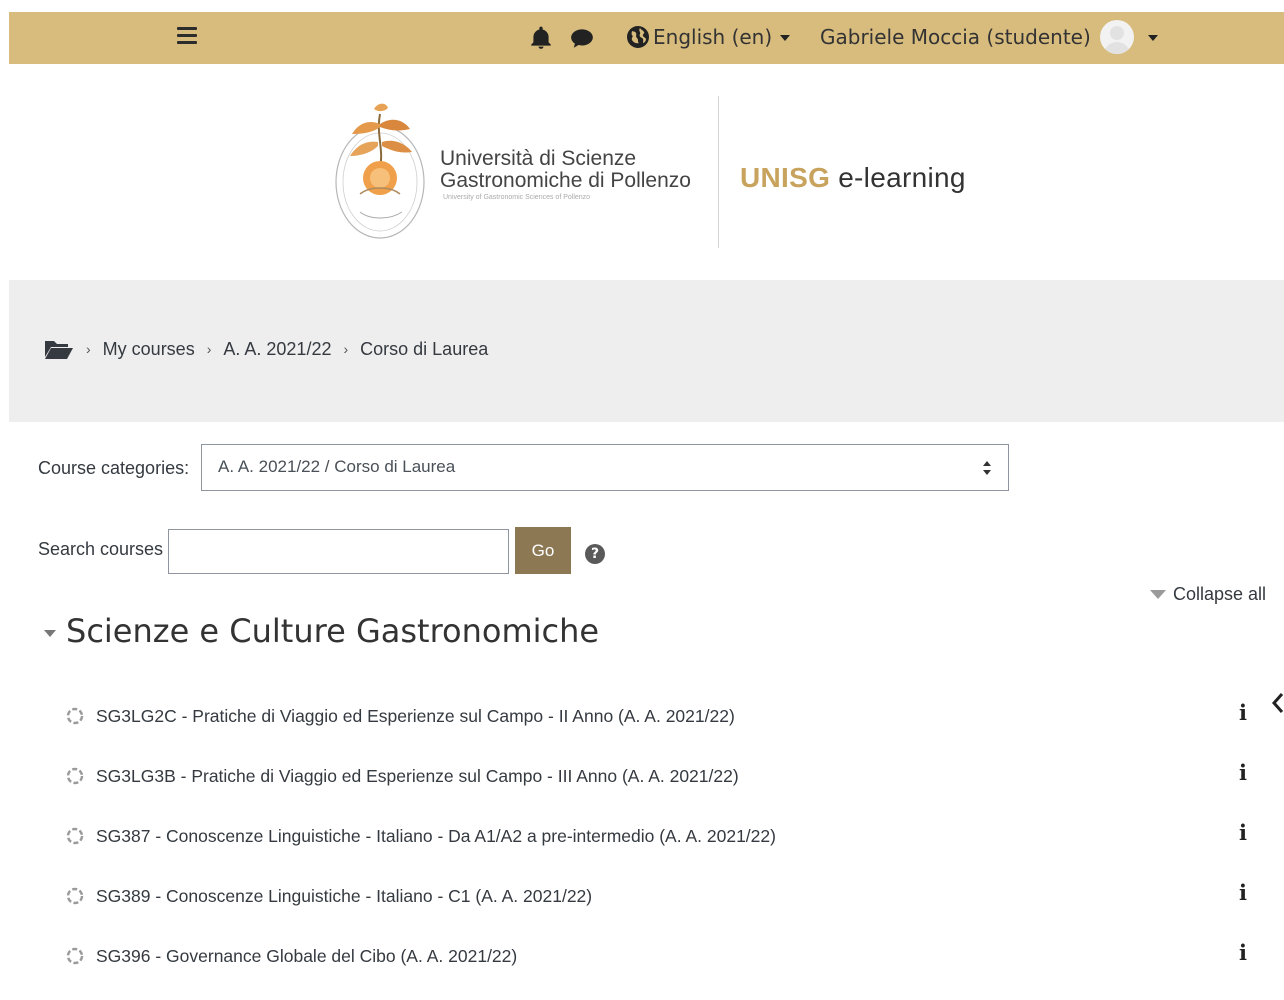 The image size is (1284, 1000). Describe the element at coordinates (1277, 703) in the screenshot. I see `chevron-left-icon` at that location.